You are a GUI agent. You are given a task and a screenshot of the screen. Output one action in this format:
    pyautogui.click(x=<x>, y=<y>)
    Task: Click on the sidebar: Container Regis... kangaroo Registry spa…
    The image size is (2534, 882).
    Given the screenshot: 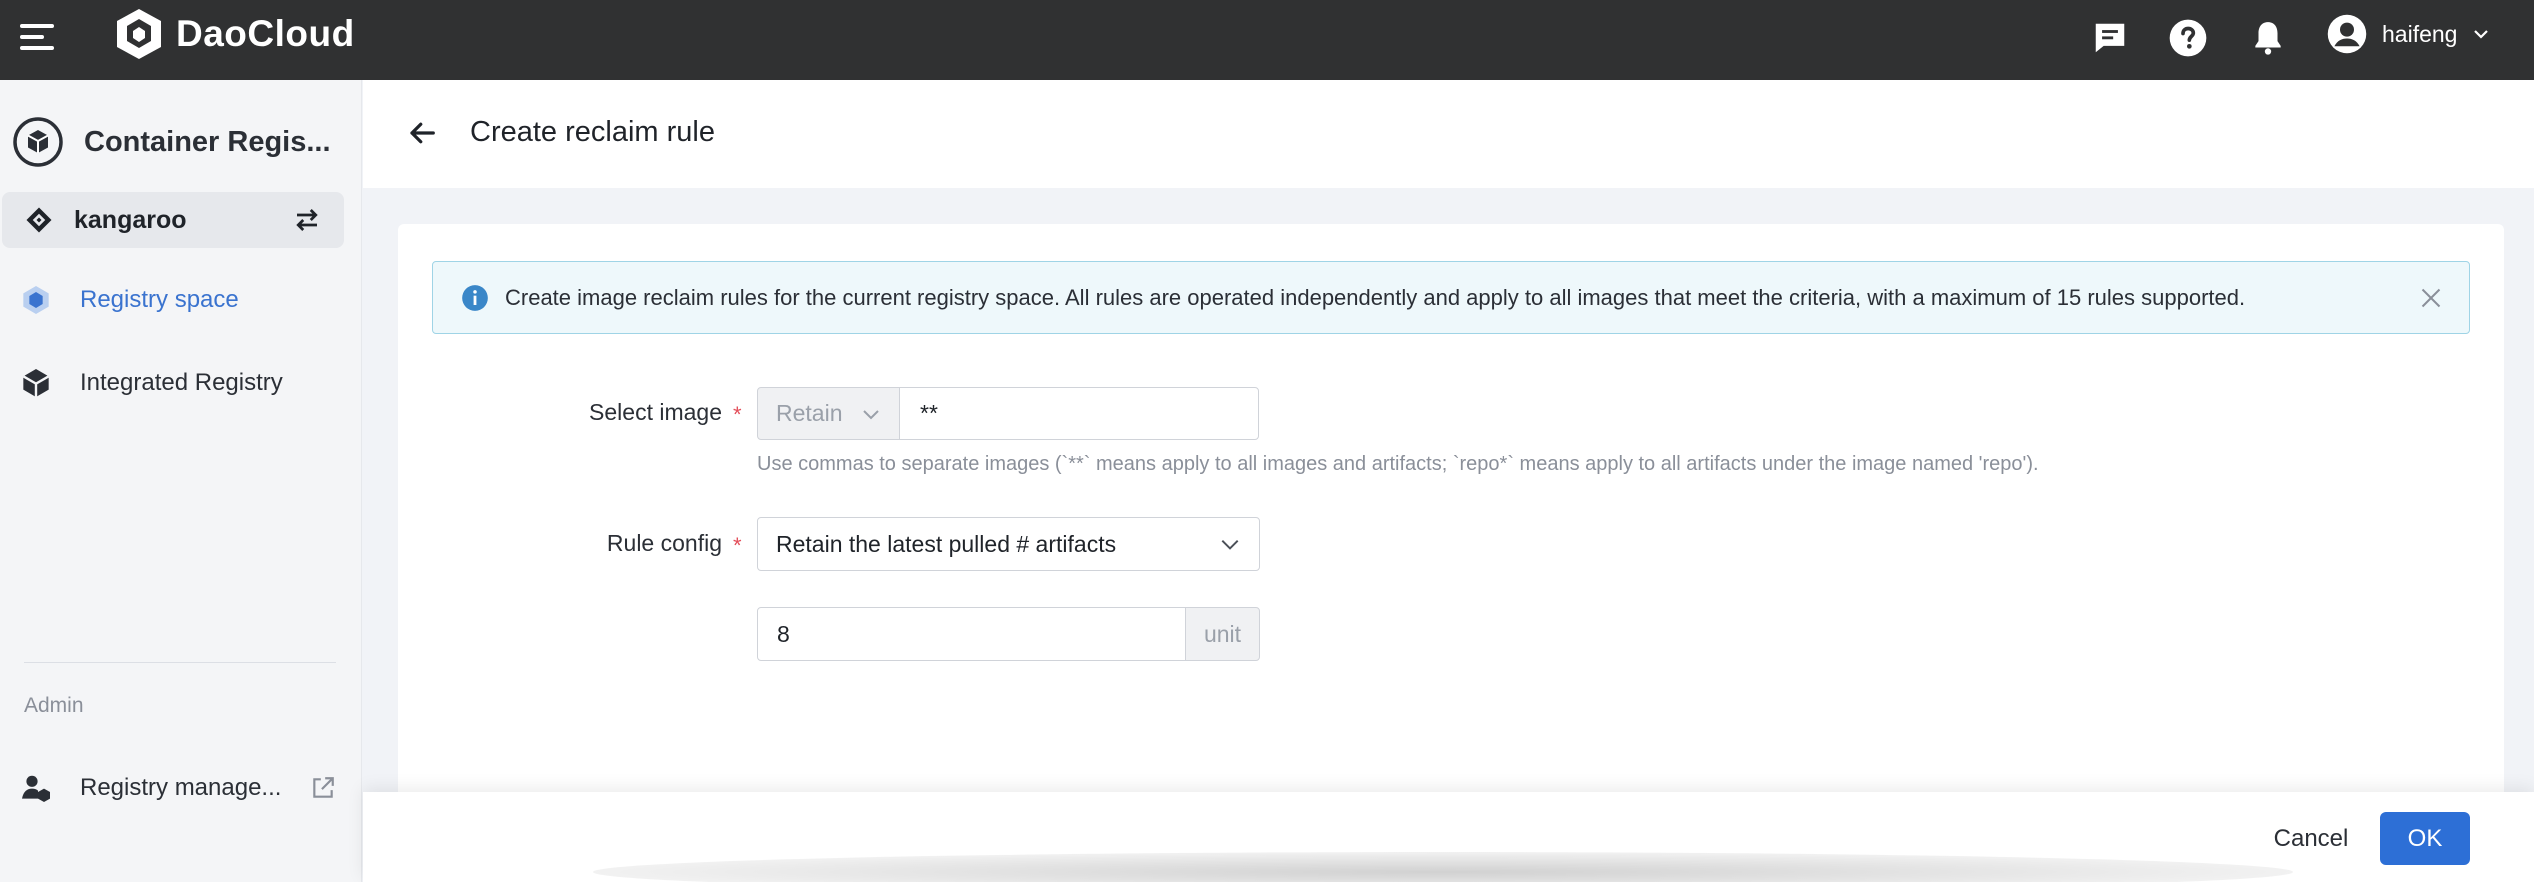 What is the action you would take?
    pyautogui.click(x=181, y=481)
    